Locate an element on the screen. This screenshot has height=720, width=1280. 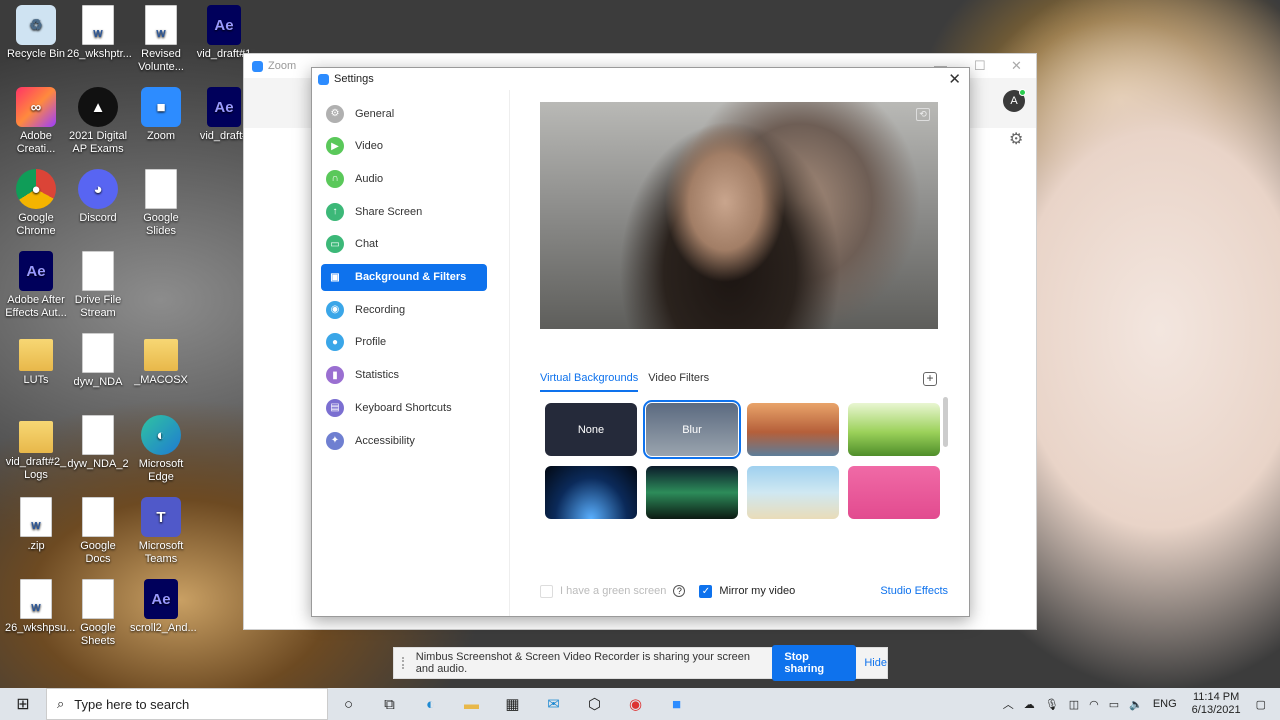
sidebar-item-audio: ∩ Audio is located at coordinates (404, 178).